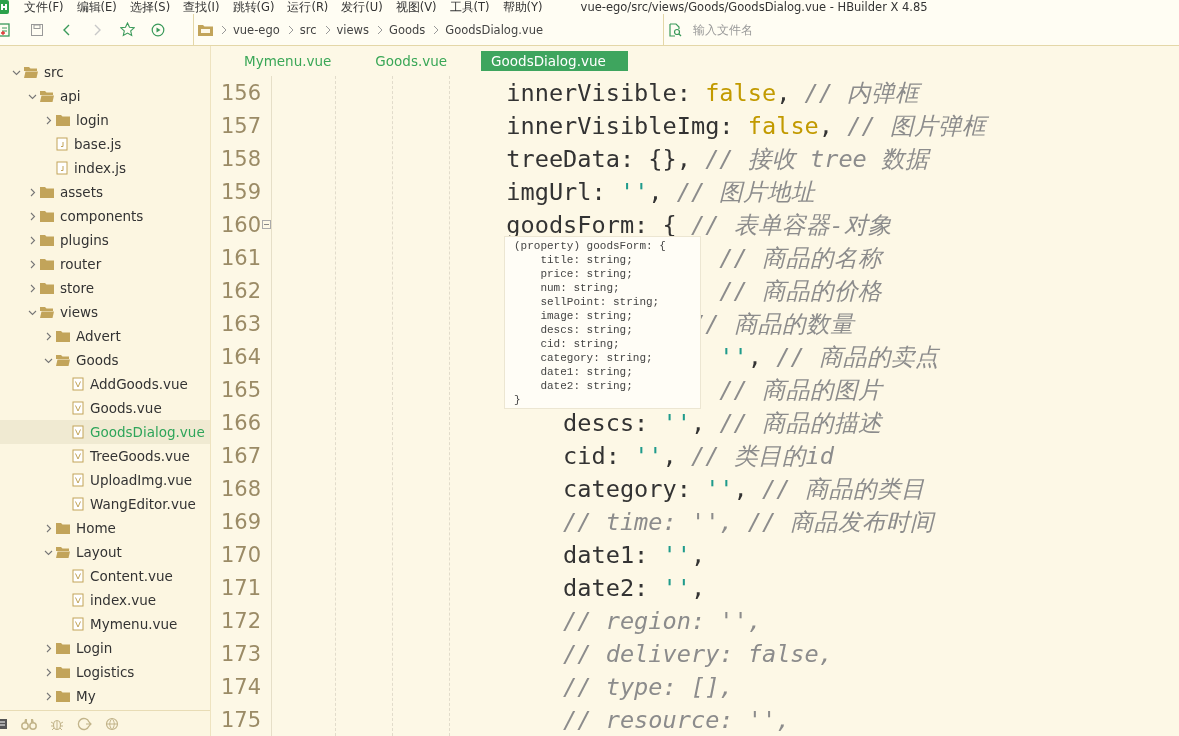  I want to click on line-number: 158, so click(240, 158).